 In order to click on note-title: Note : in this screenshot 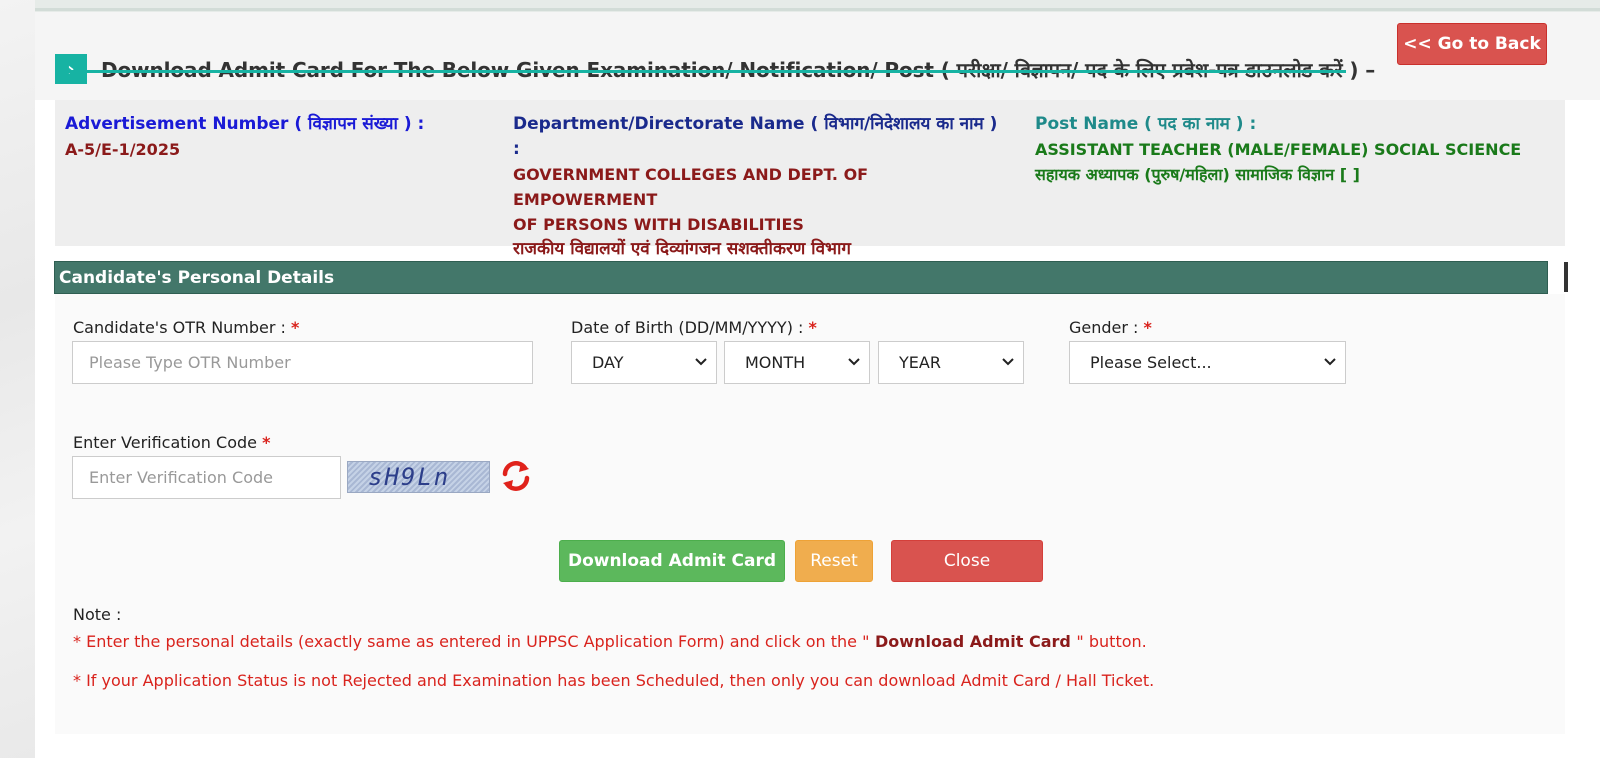, I will do `click(97, 614)`.